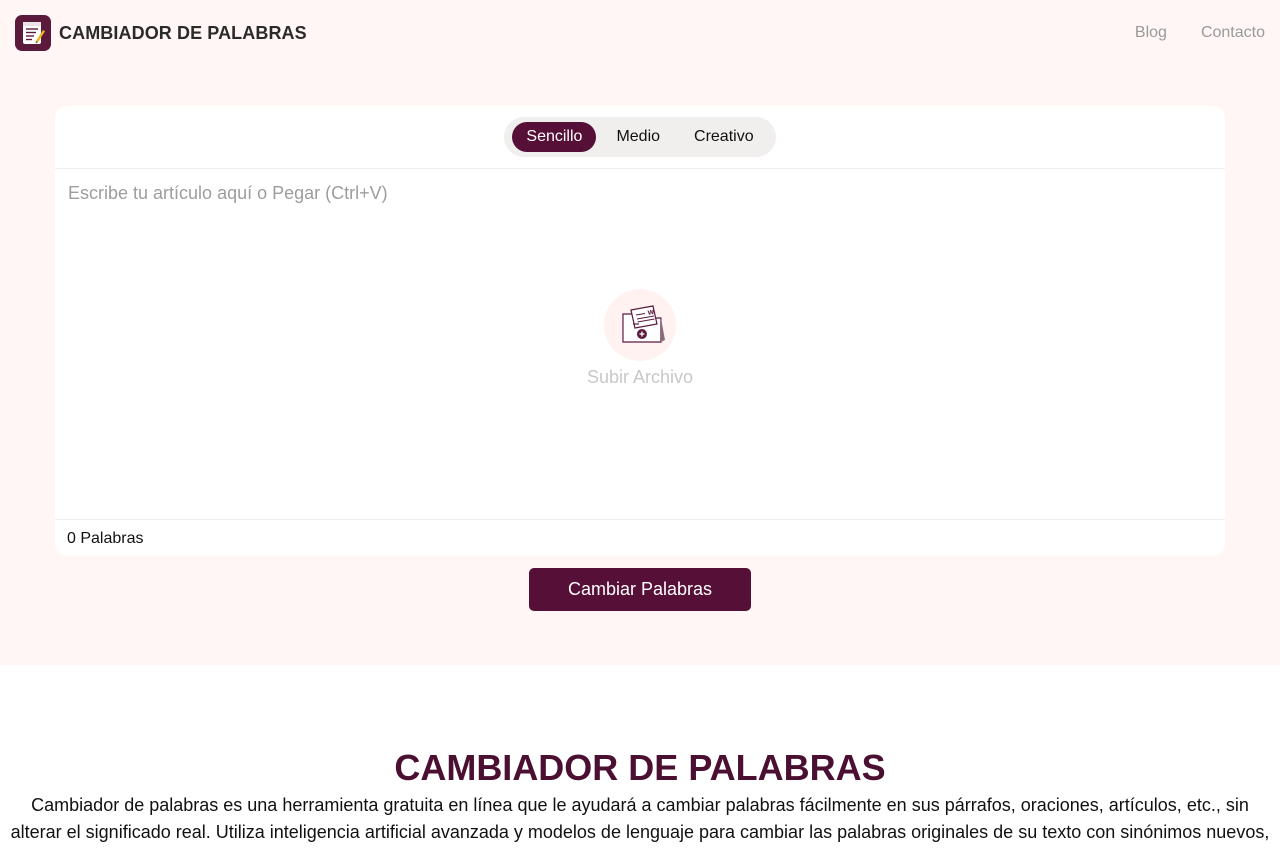 This screenshot has width=1280, height=853. What do you see at coordinates (105, 538) in the screenshot?
I see `word-count: 0 Palabras` at bounding box center [105, 538].